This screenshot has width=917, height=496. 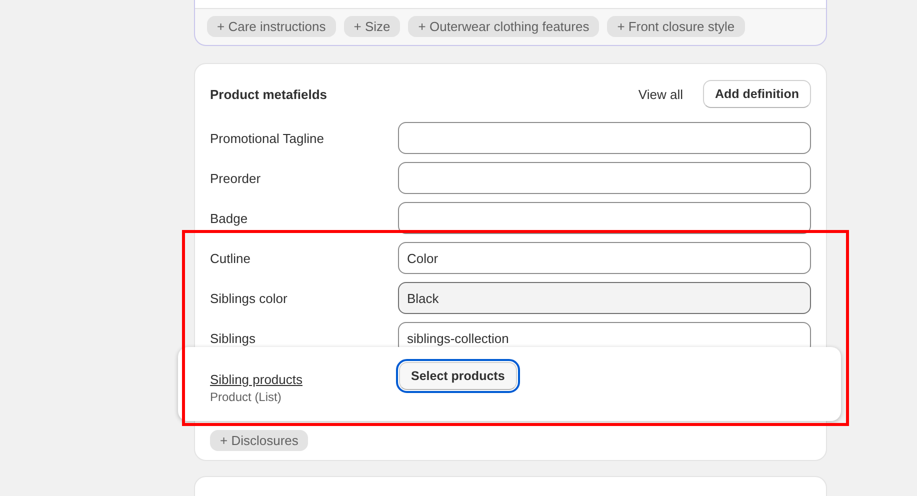 I want to click on add-field-chip: + Care instructions, so click(x=271, y=26).